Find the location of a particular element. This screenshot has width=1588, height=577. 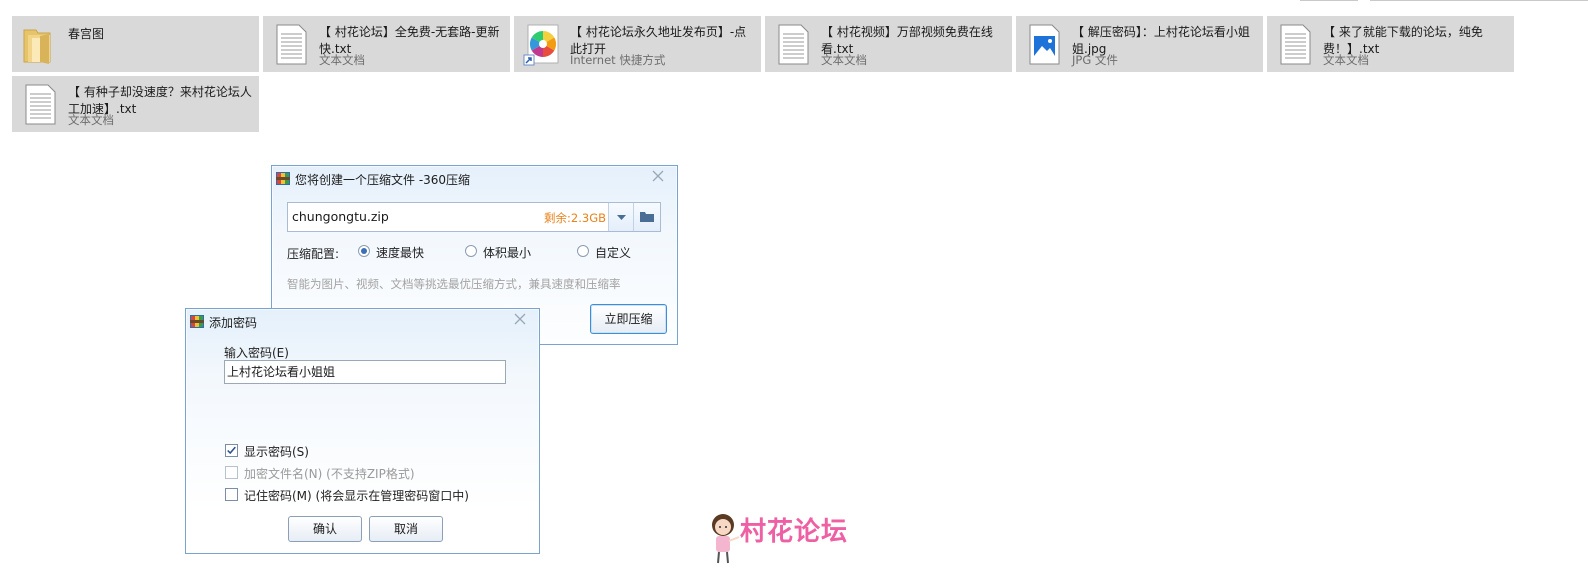

girl-mascot-icon is located at coordinates (726, 539).